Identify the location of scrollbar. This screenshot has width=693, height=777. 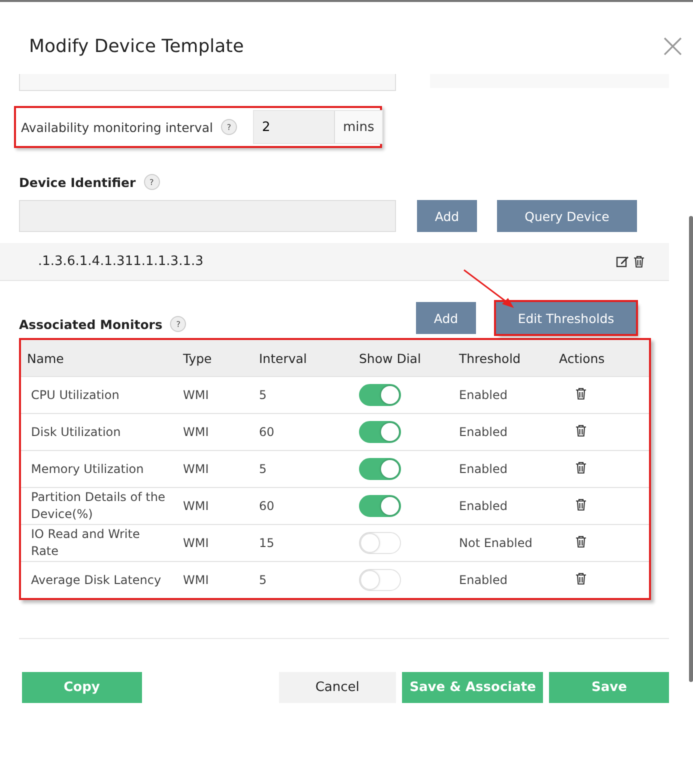
(691, 449).